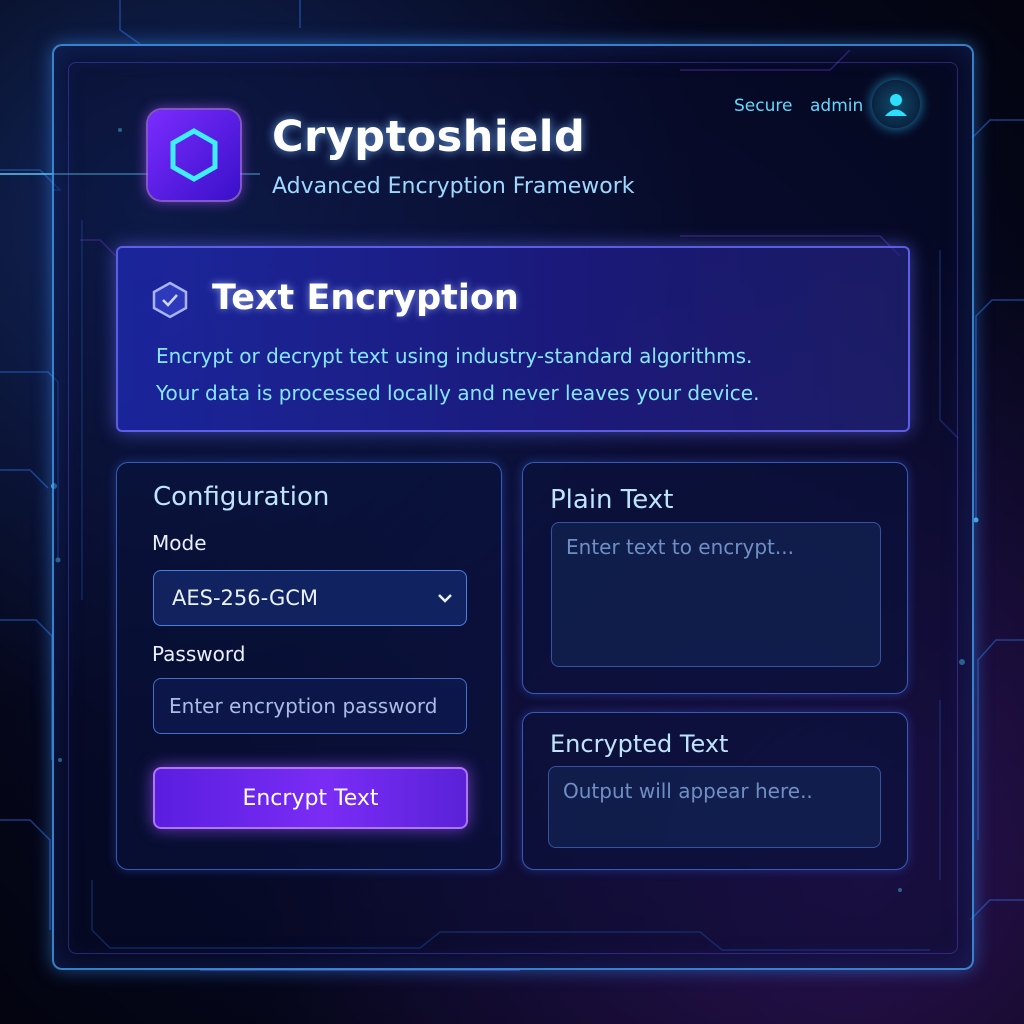  I want to click on encrypted-text-title: Encrypted Text, so click(639, 744).